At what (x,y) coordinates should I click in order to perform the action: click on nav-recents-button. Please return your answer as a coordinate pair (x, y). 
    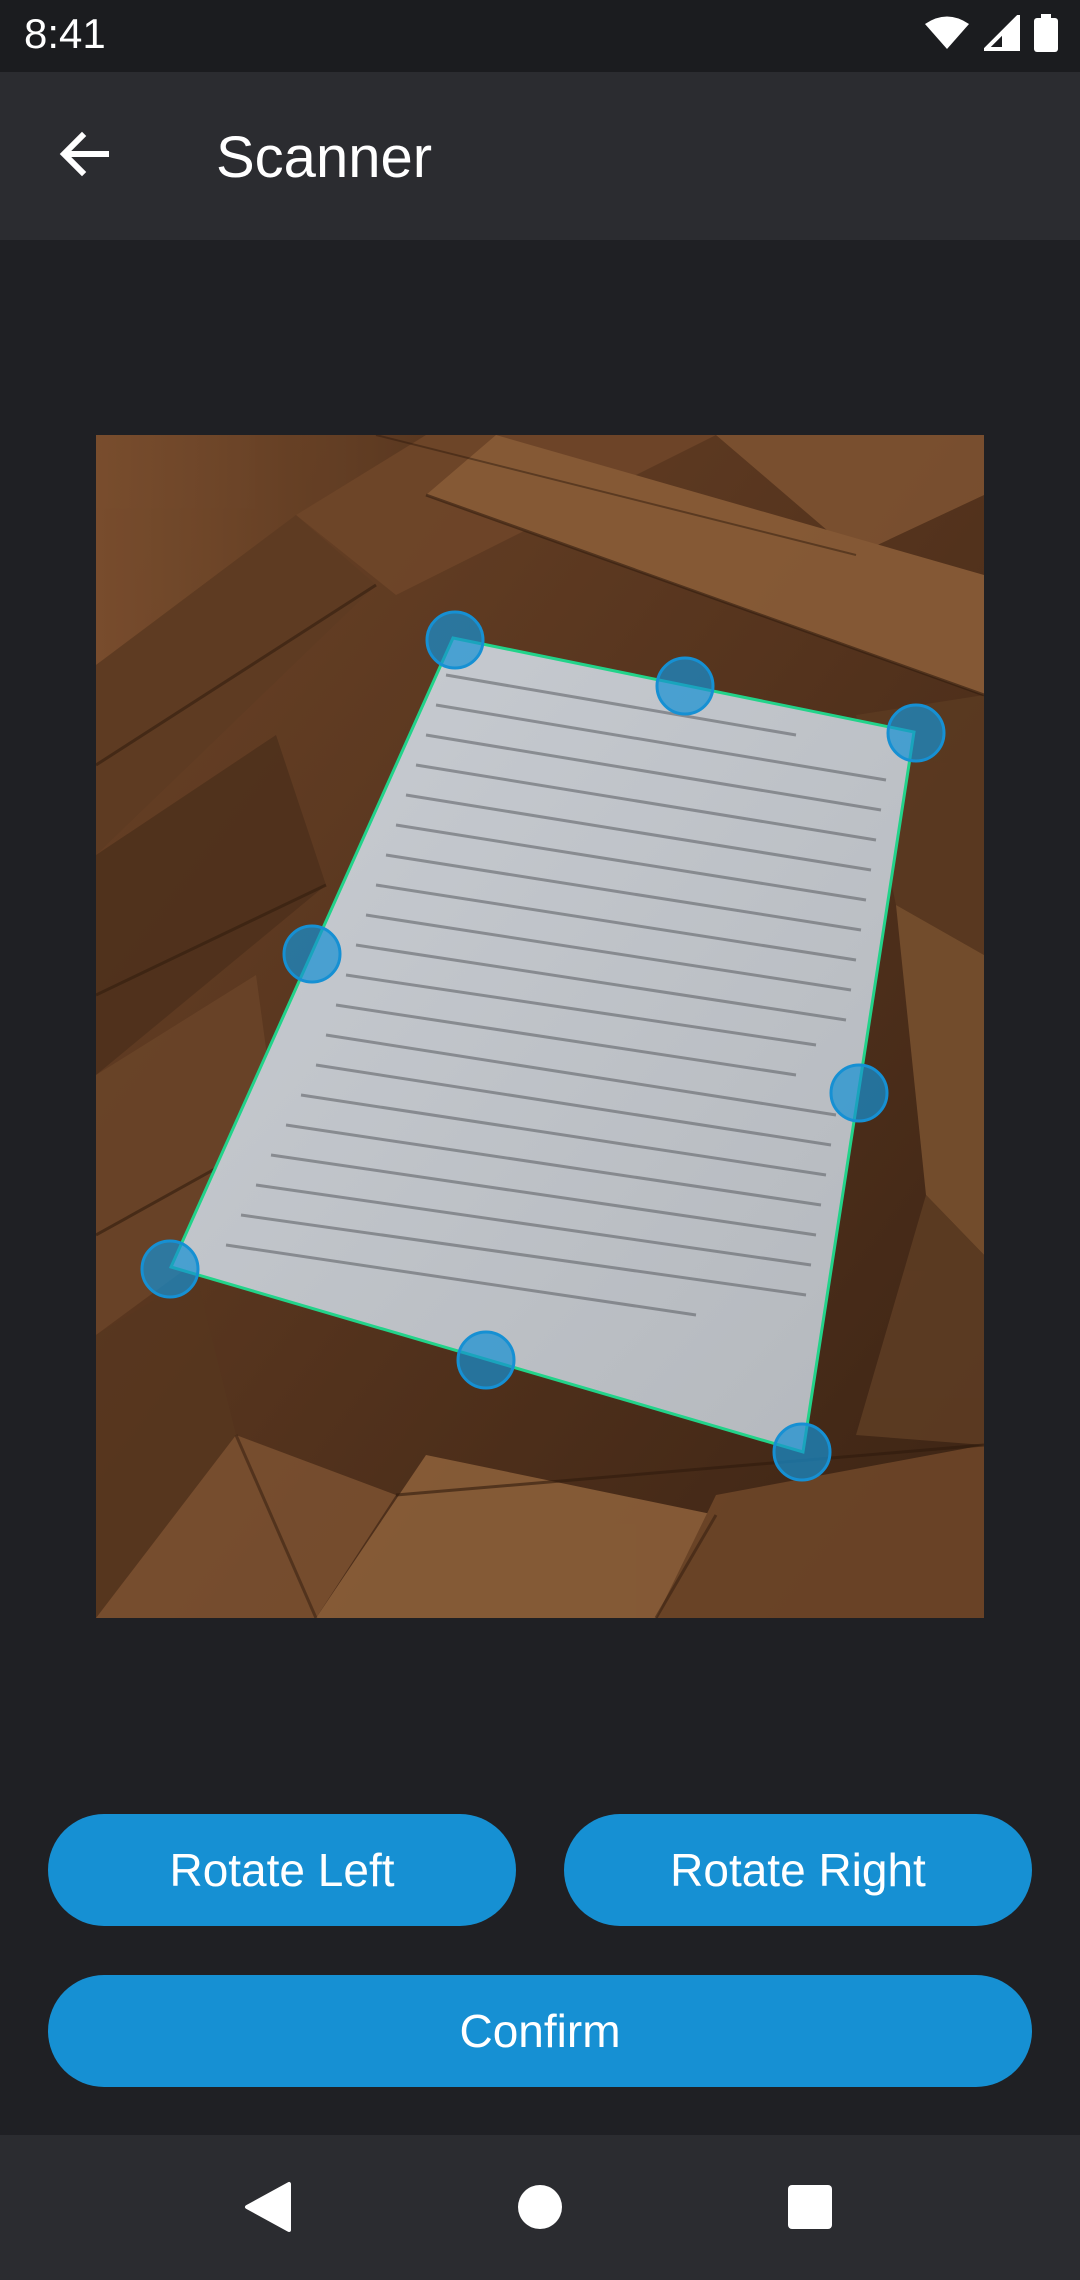
    Looking at the image, I should click on (810, 2209).